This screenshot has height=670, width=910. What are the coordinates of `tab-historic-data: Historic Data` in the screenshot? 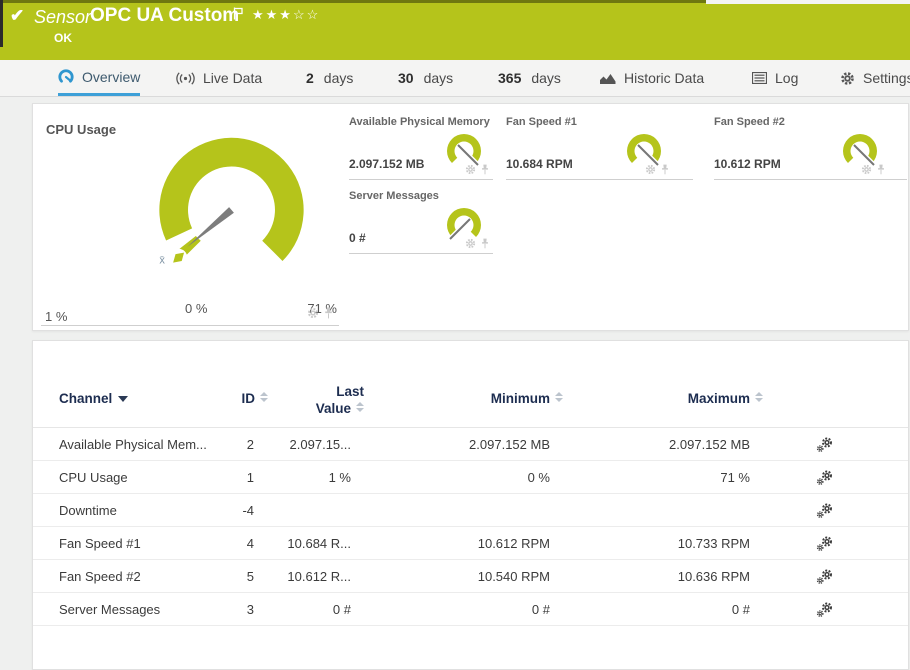 It's located at (652, 78).